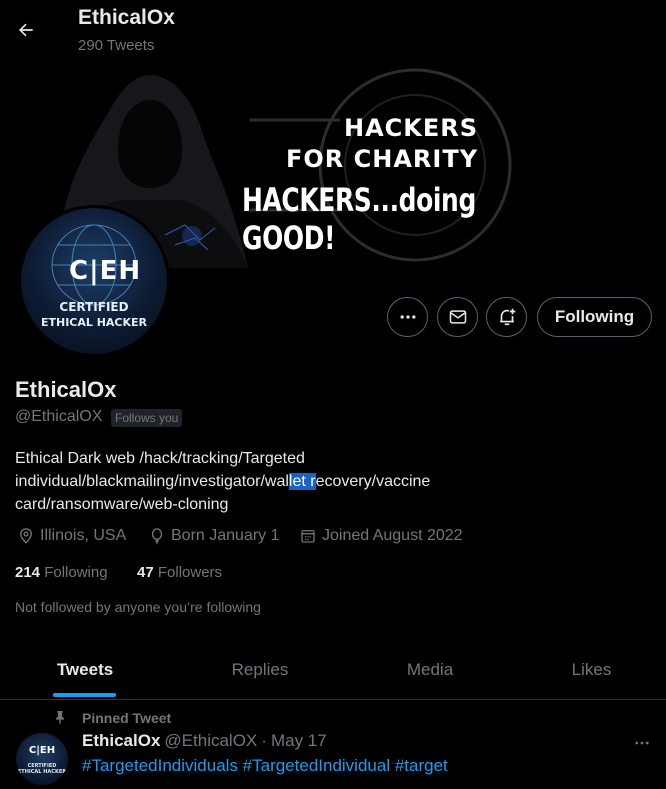 This screenshot has width=666, height=789. I want to click on balloon-icon, so click(157, 536).